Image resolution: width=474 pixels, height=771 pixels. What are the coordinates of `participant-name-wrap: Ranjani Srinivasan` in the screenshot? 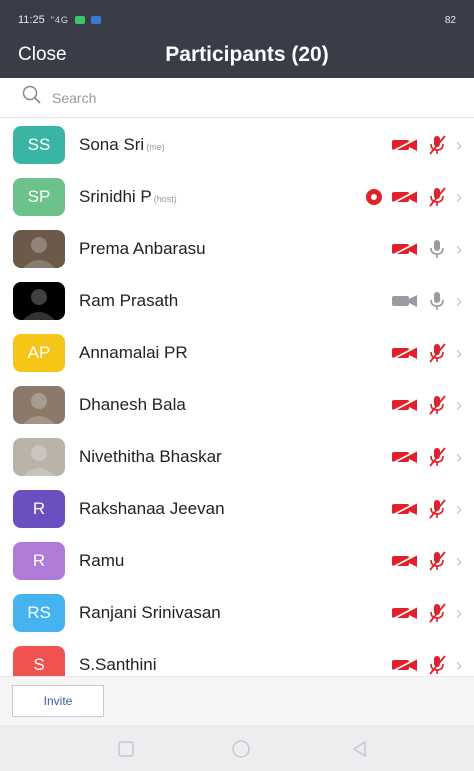 It's located at (150, 613).